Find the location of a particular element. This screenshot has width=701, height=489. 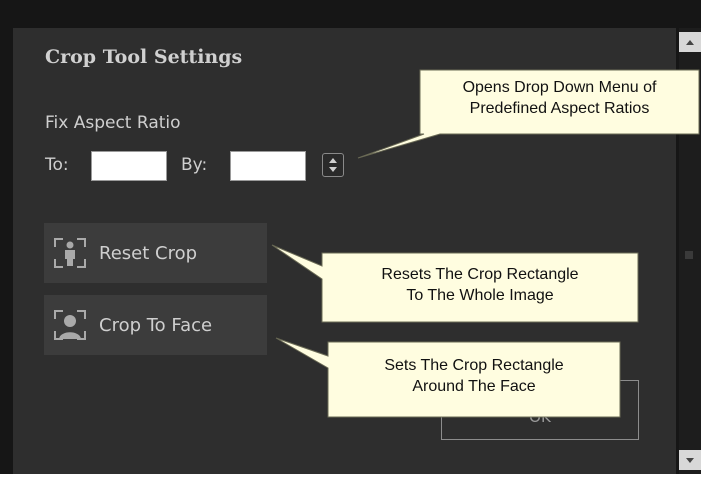

face-callout-line-2: Around The Face is located at coordinates (474, 386).